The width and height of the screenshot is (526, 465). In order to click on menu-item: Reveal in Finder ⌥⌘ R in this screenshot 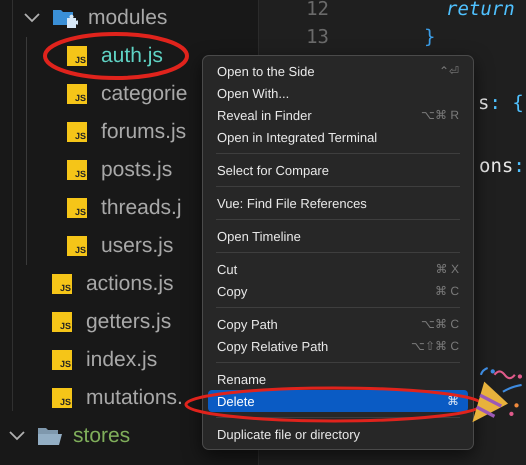, I will do `click(338, 115)`.